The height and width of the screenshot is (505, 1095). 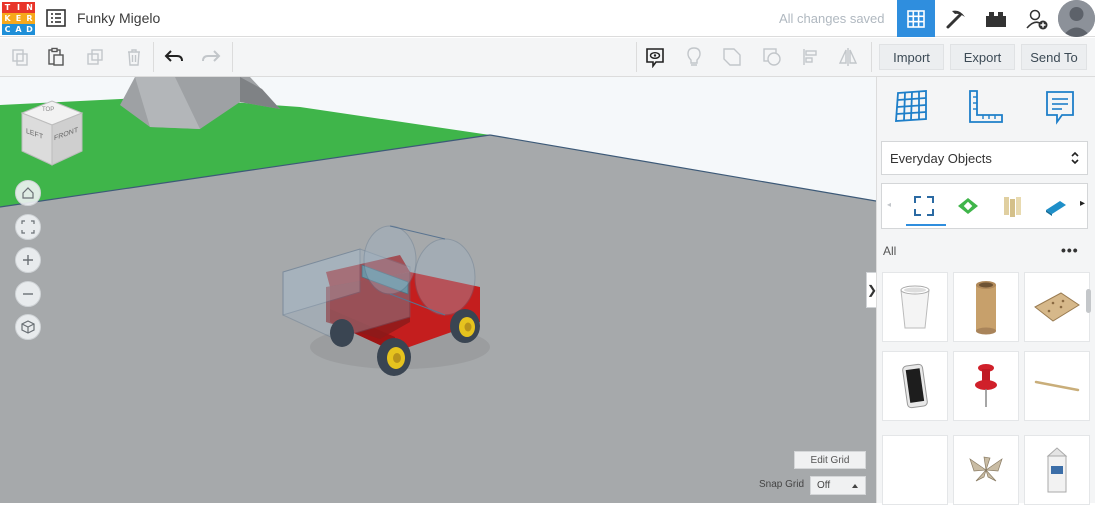 What do you see at coordinates (996, 18) in the screenshot?
I see `bricks-icon` at bounding box center [996, 18].